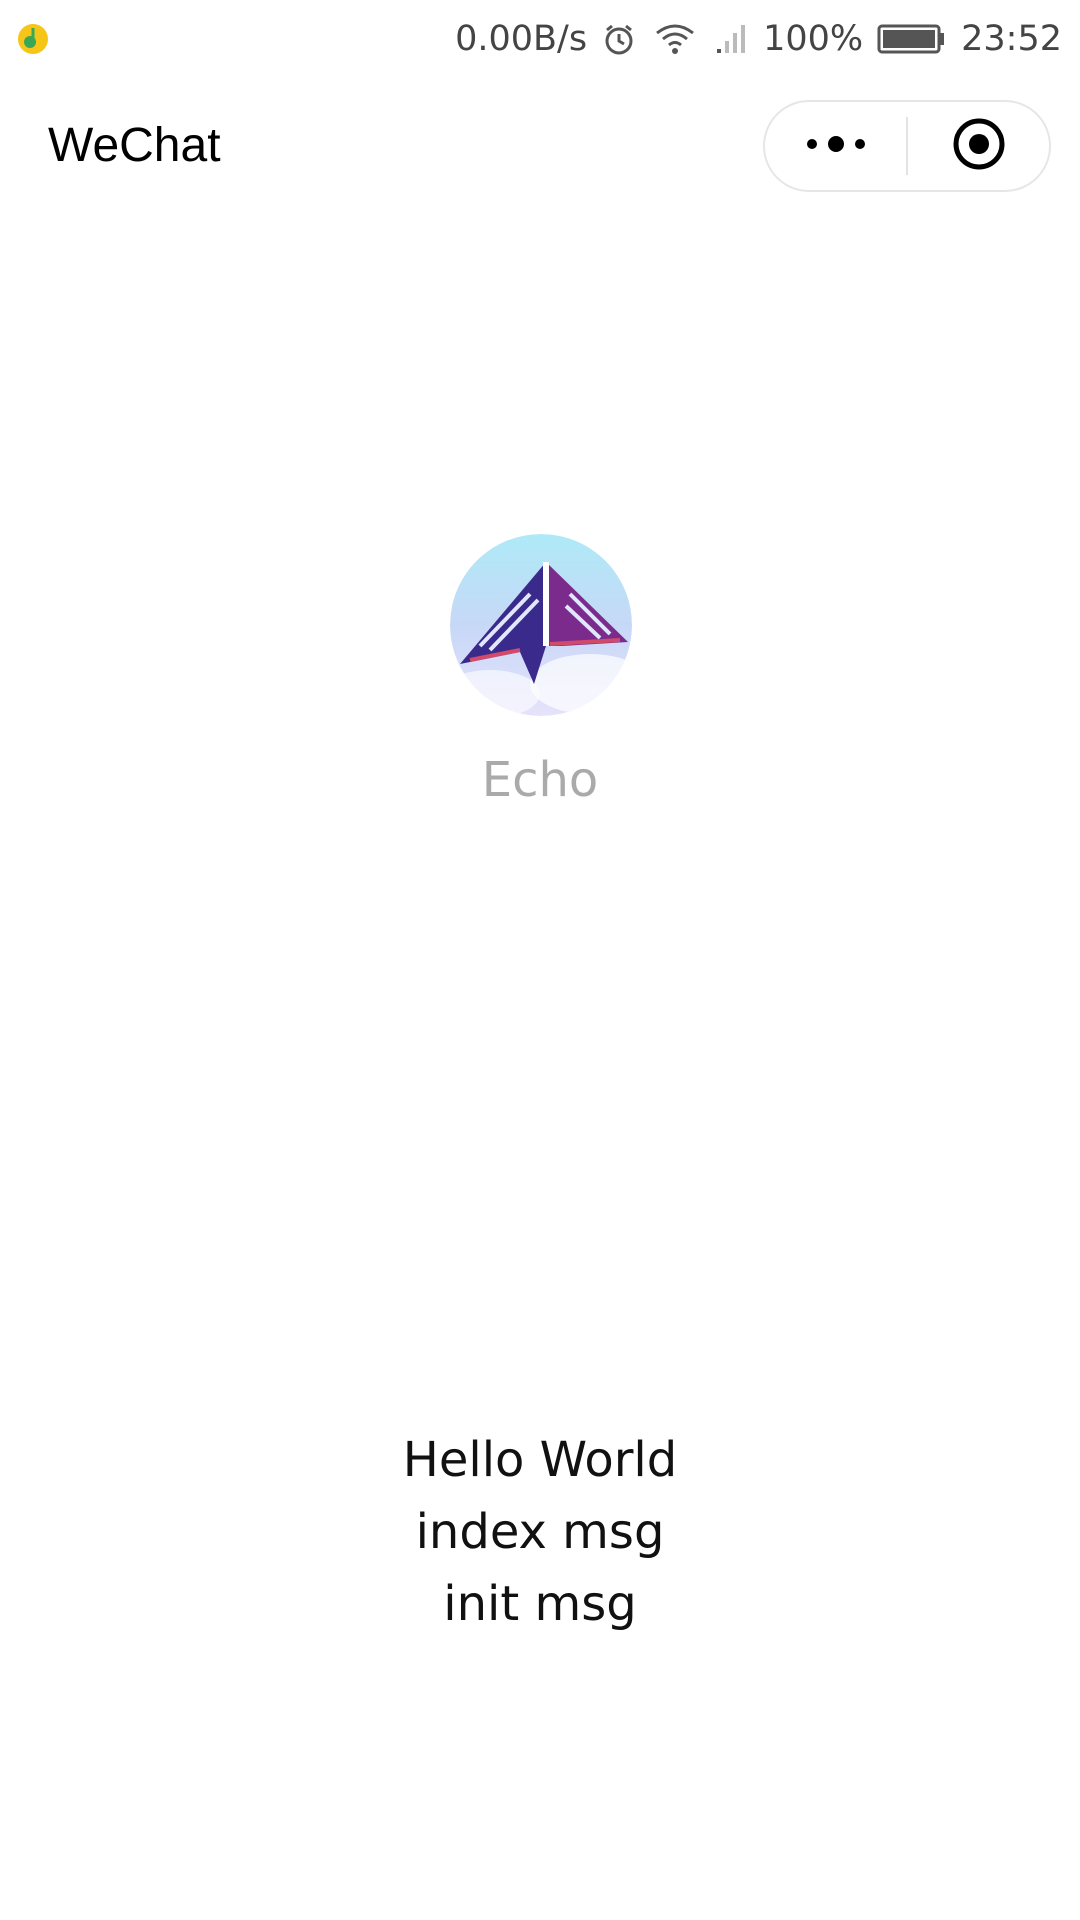 The image size is (1080, 1920). I want to click on clock-time: 23:52, so click(1011, 39).